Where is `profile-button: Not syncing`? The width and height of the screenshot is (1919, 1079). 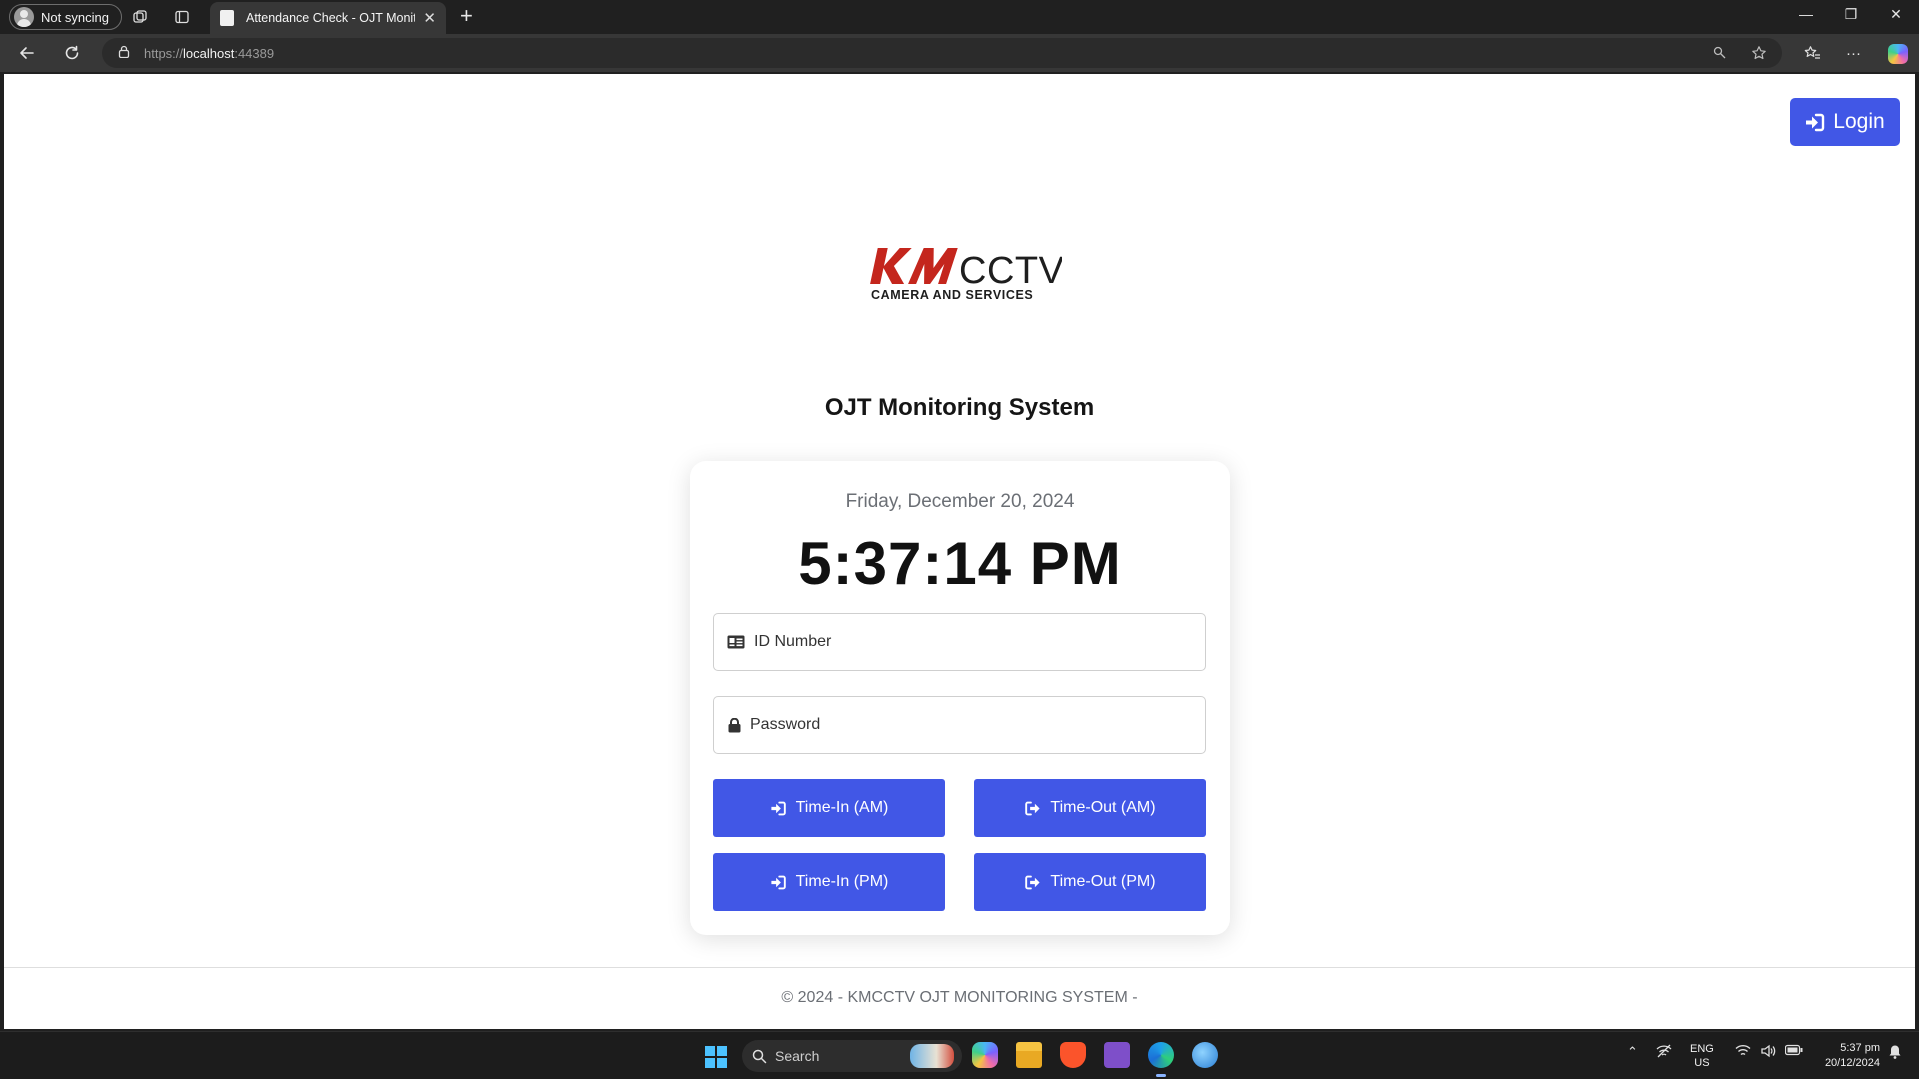
profile-button: Not syncing is located at coordinates (65, 17).